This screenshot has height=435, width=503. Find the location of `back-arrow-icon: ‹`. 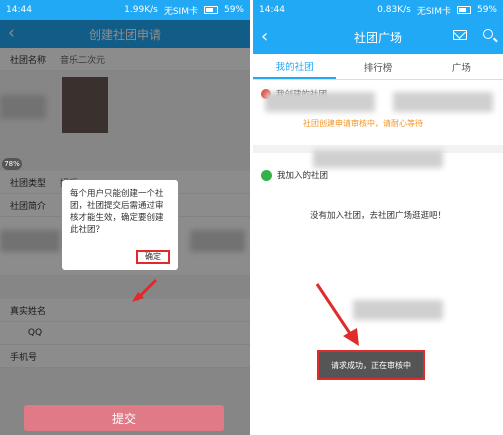

back-arrow-icon: ‹ is located at coordinates (264, 36).